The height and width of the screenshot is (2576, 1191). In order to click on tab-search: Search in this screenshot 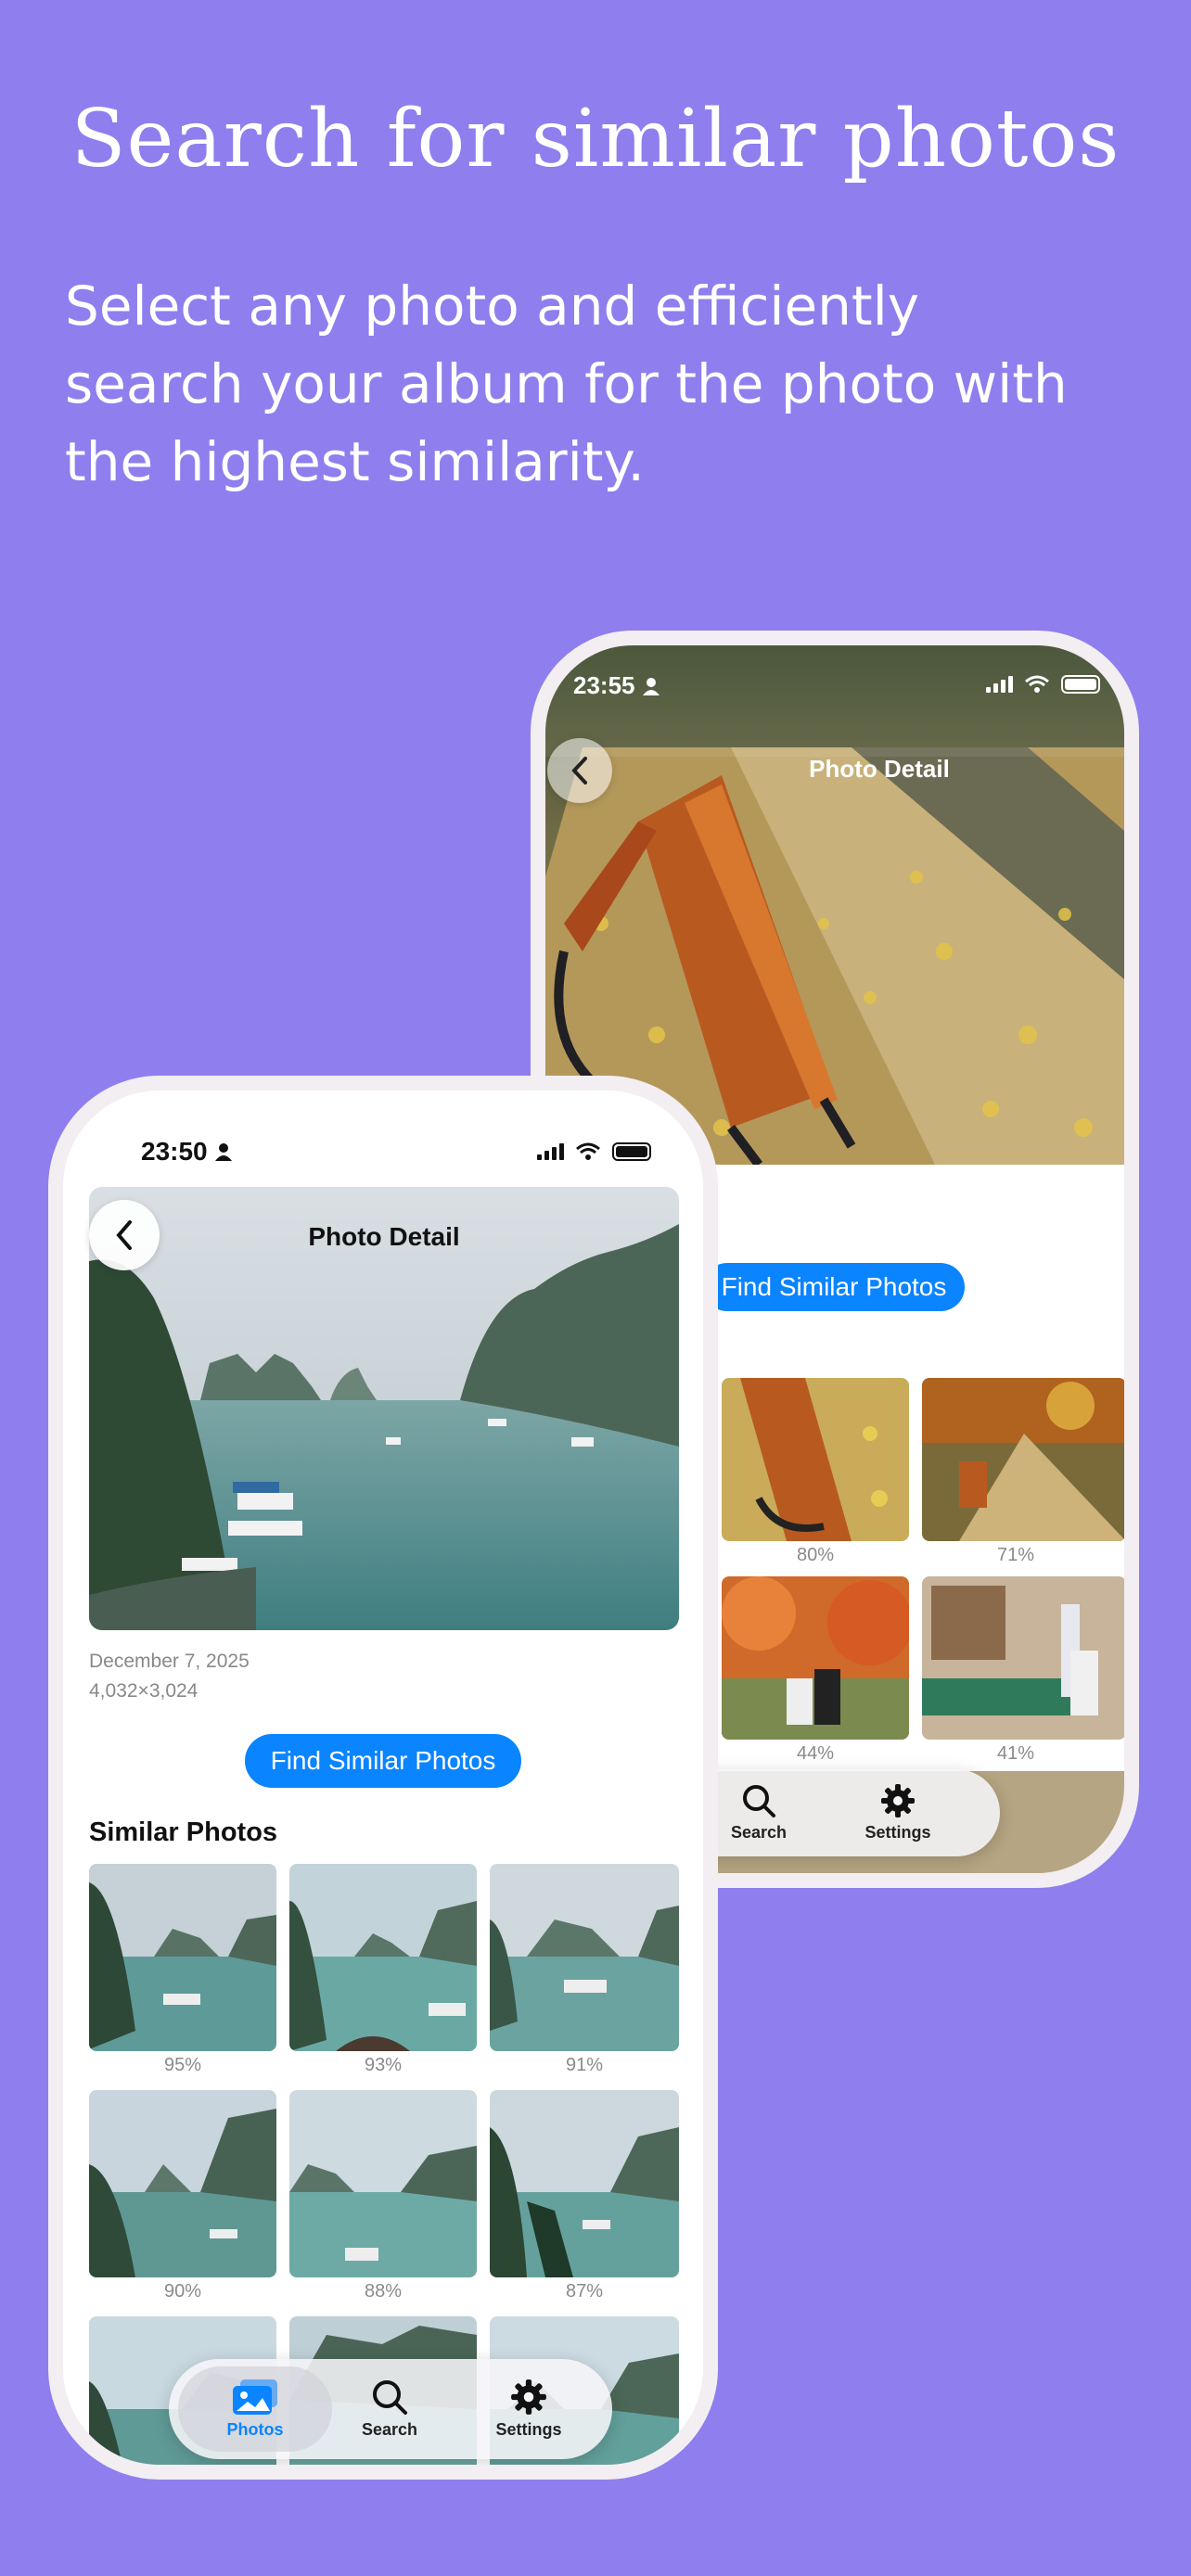, I will do `click(390, 2409)`.